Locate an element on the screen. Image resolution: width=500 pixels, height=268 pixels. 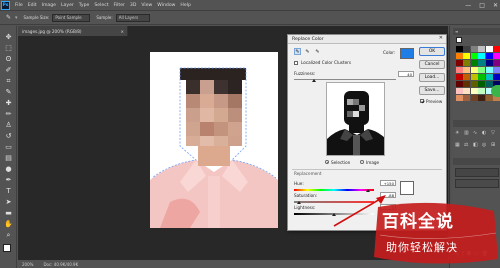
pen-tool-icon: ✒ is located at coordinates (8, 180).